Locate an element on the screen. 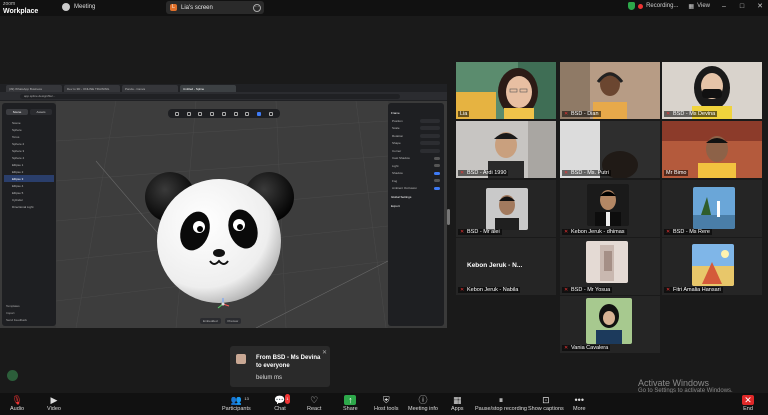  scene-tree-item: Sphere 2 is located at coordinates (29, 143).